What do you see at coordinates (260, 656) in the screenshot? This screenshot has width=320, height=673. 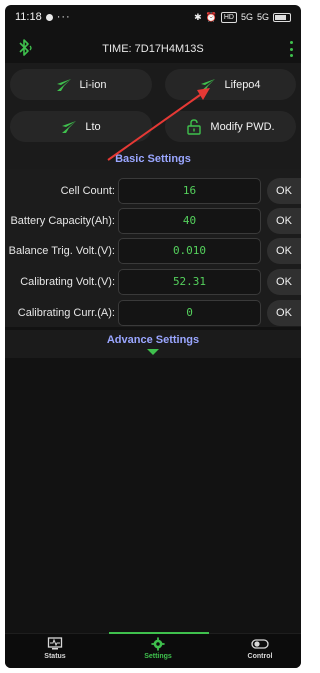 I see `tab-control-label: Control` at bounding box center [260, 656].